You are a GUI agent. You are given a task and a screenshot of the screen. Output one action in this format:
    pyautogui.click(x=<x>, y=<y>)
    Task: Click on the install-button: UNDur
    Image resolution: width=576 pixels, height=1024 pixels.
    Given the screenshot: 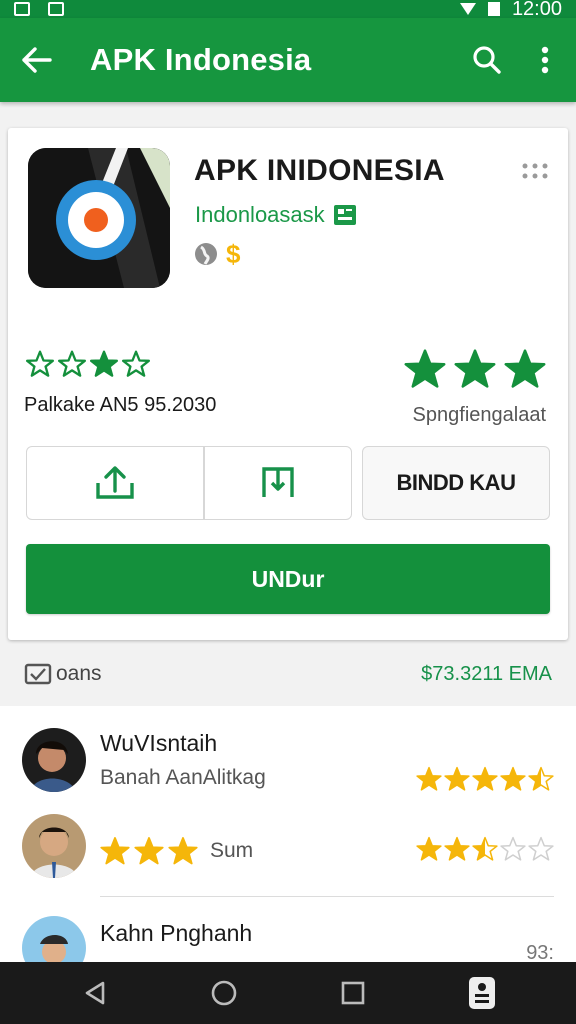 What is the action you would take?
    pyautogui.click(x=288, y=579)
    